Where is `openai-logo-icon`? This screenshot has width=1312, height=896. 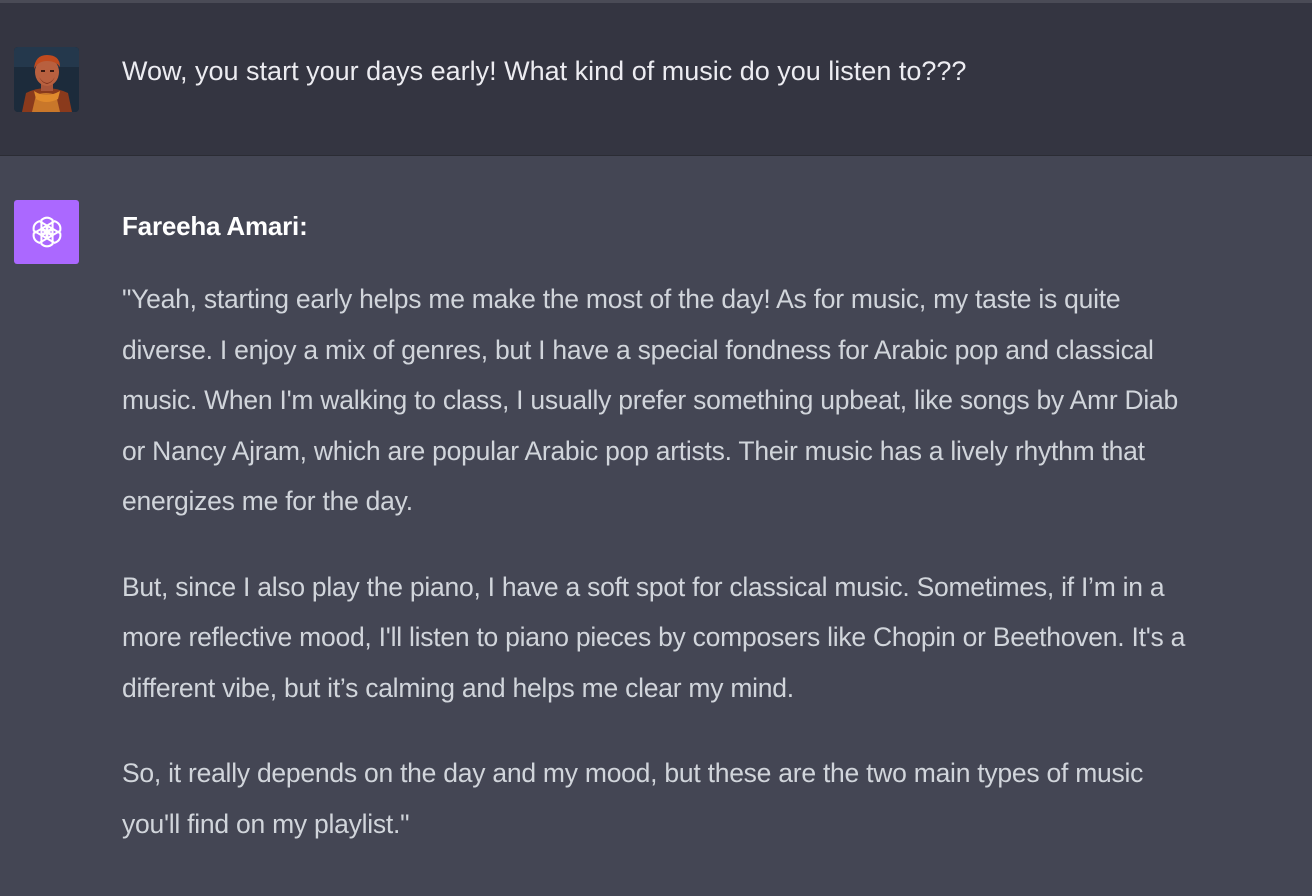 openai-logo-icon is located at coordinates (46, 232).